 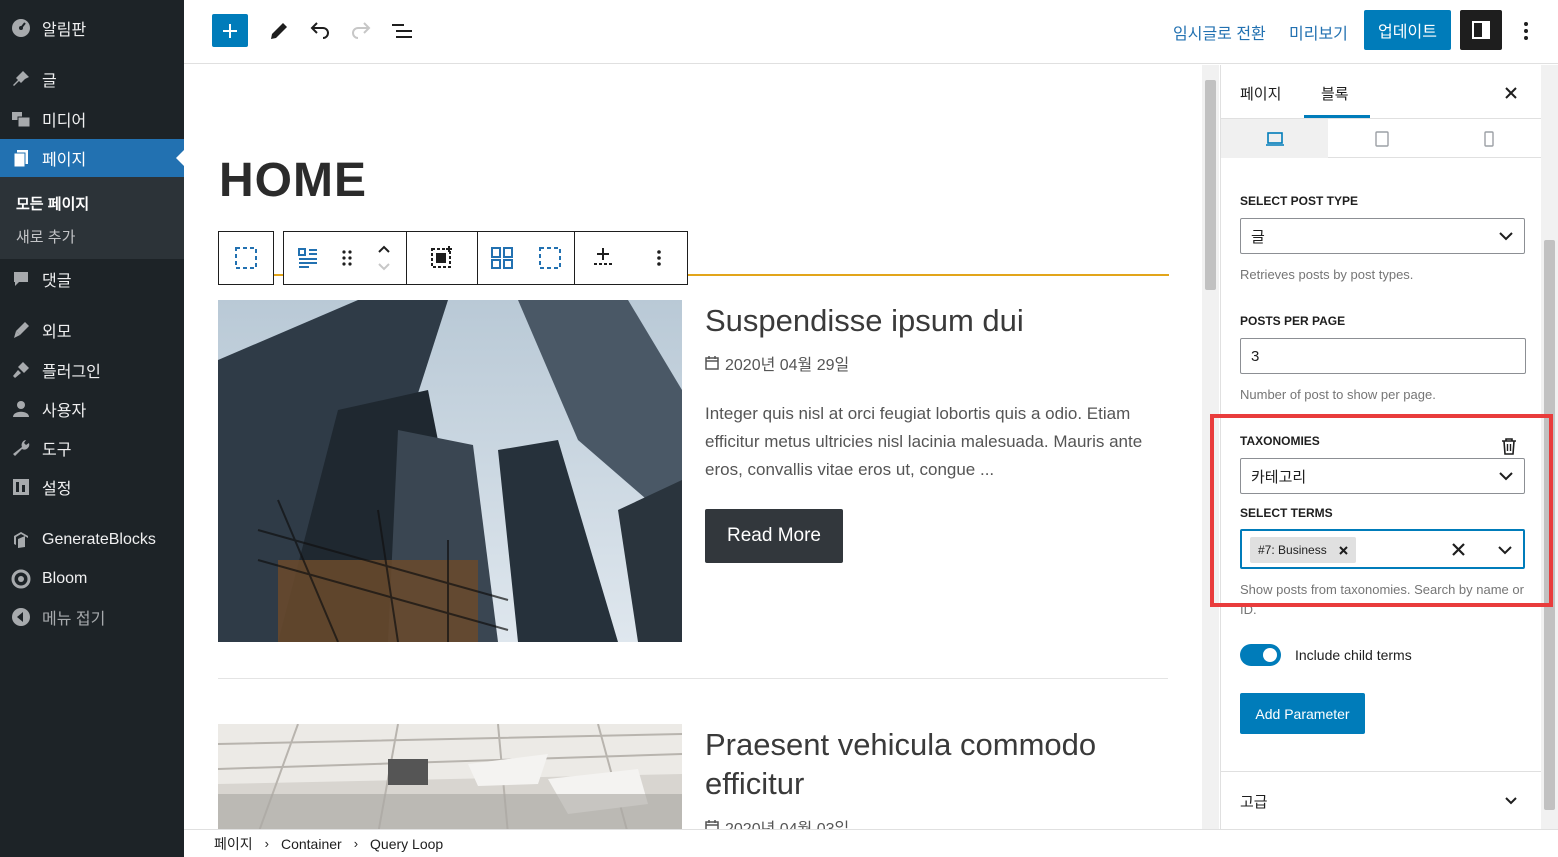 I want to click on tab-block: 블록, so click(x=1335, y=93).